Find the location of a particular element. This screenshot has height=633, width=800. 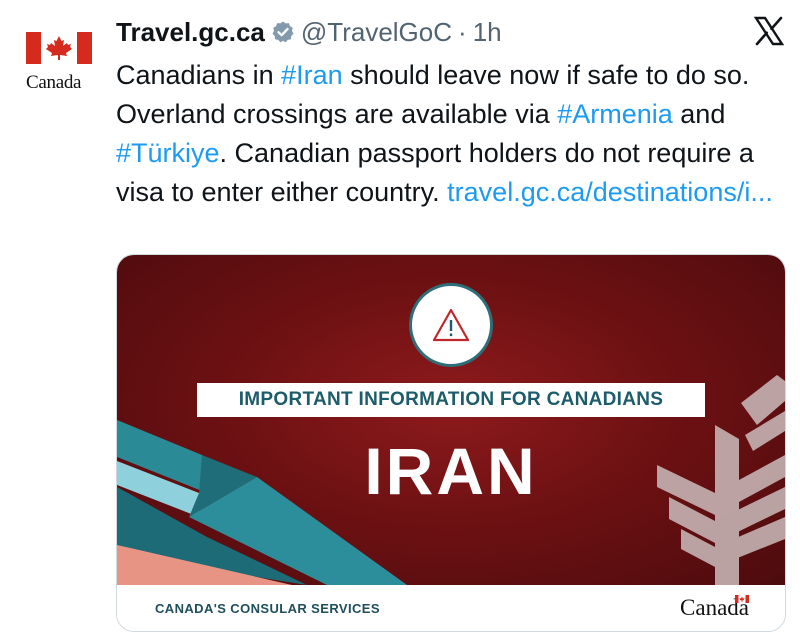

x-logo-icon is located at coordinates (769, 31).